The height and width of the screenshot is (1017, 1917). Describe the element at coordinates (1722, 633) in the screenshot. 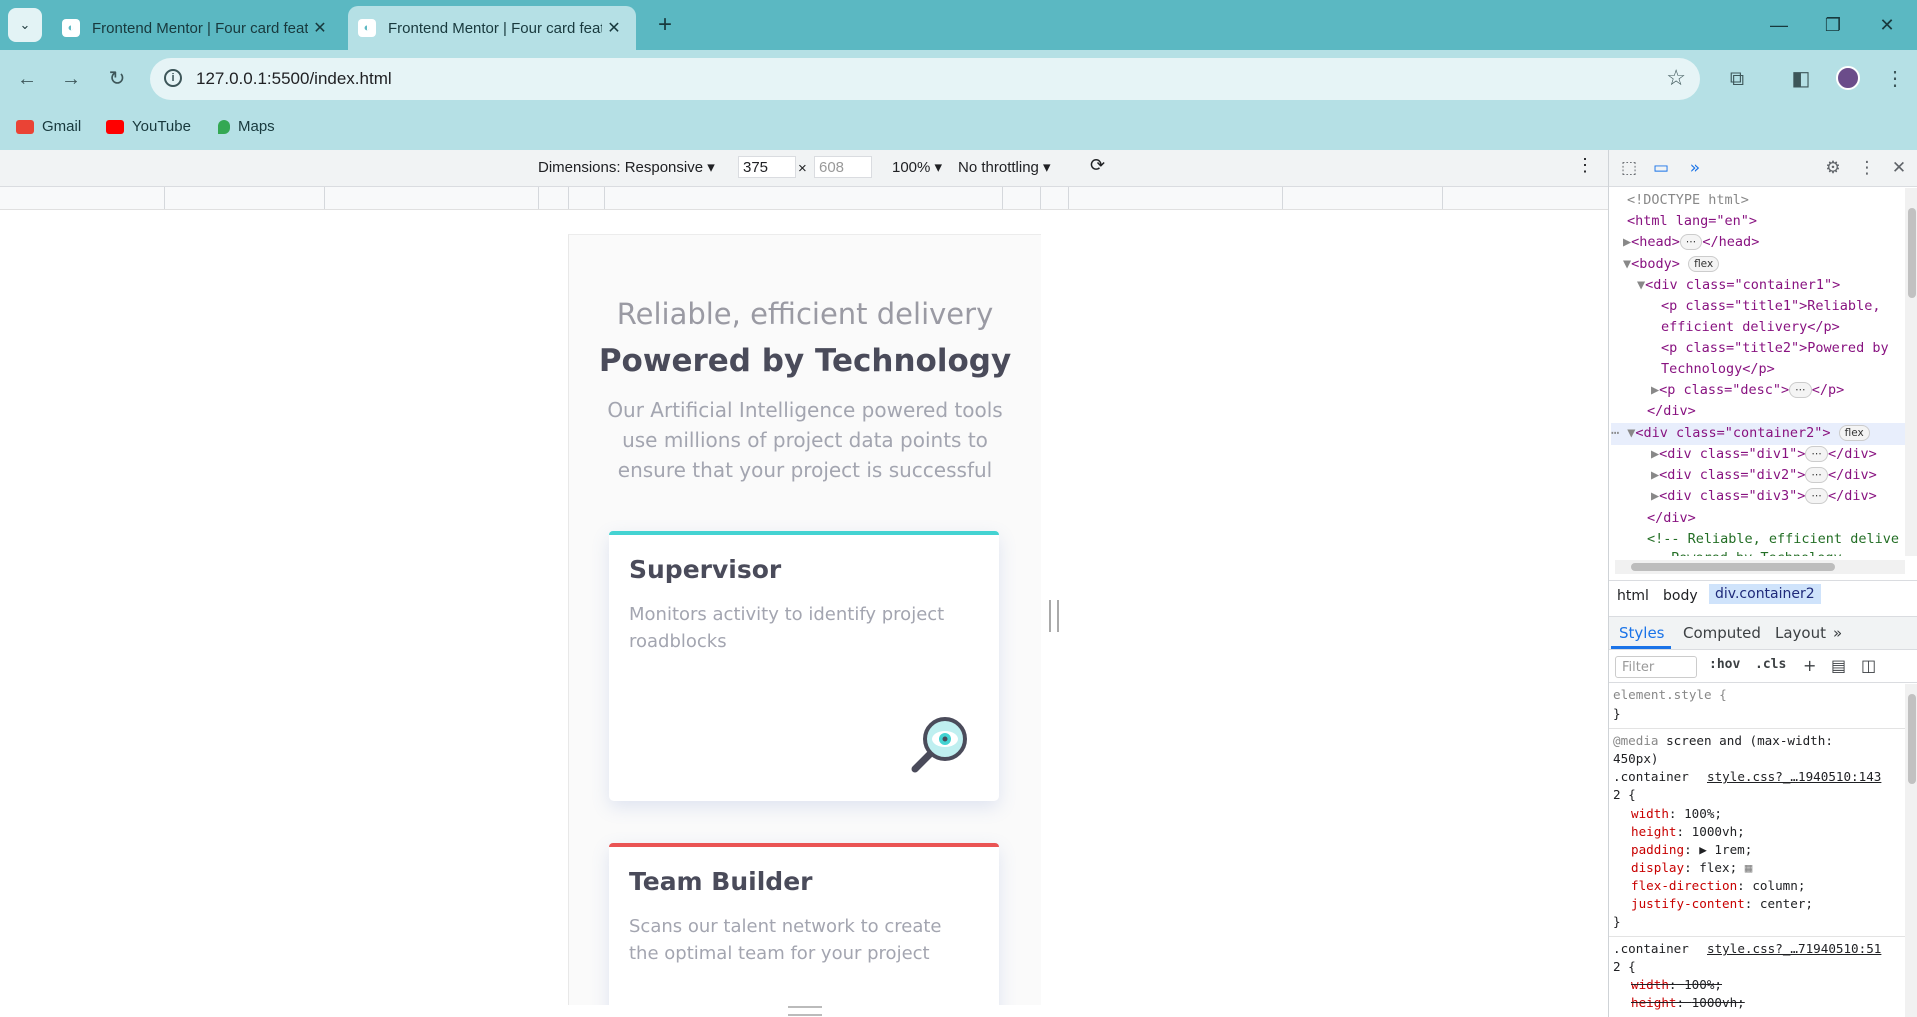

I see `tab-computed: Computed` at that location.